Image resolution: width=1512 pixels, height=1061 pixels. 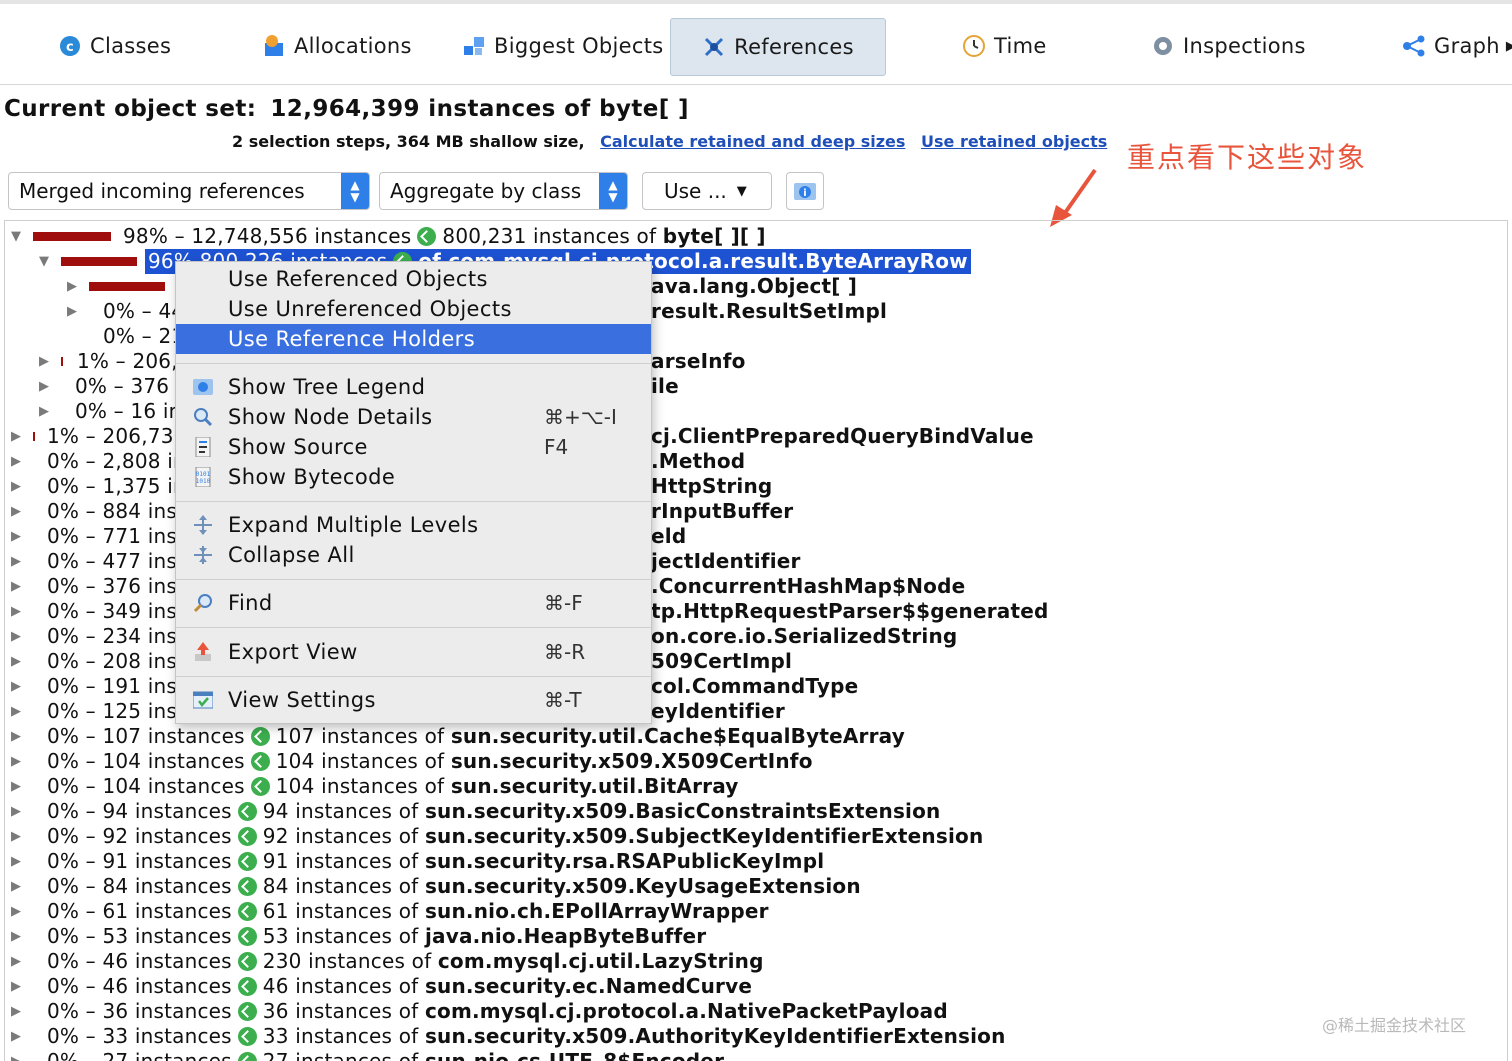 What do you see at coordinates (805, 191) in the screenshot?
I see `info-button: i` at bounding box center [805, 191].